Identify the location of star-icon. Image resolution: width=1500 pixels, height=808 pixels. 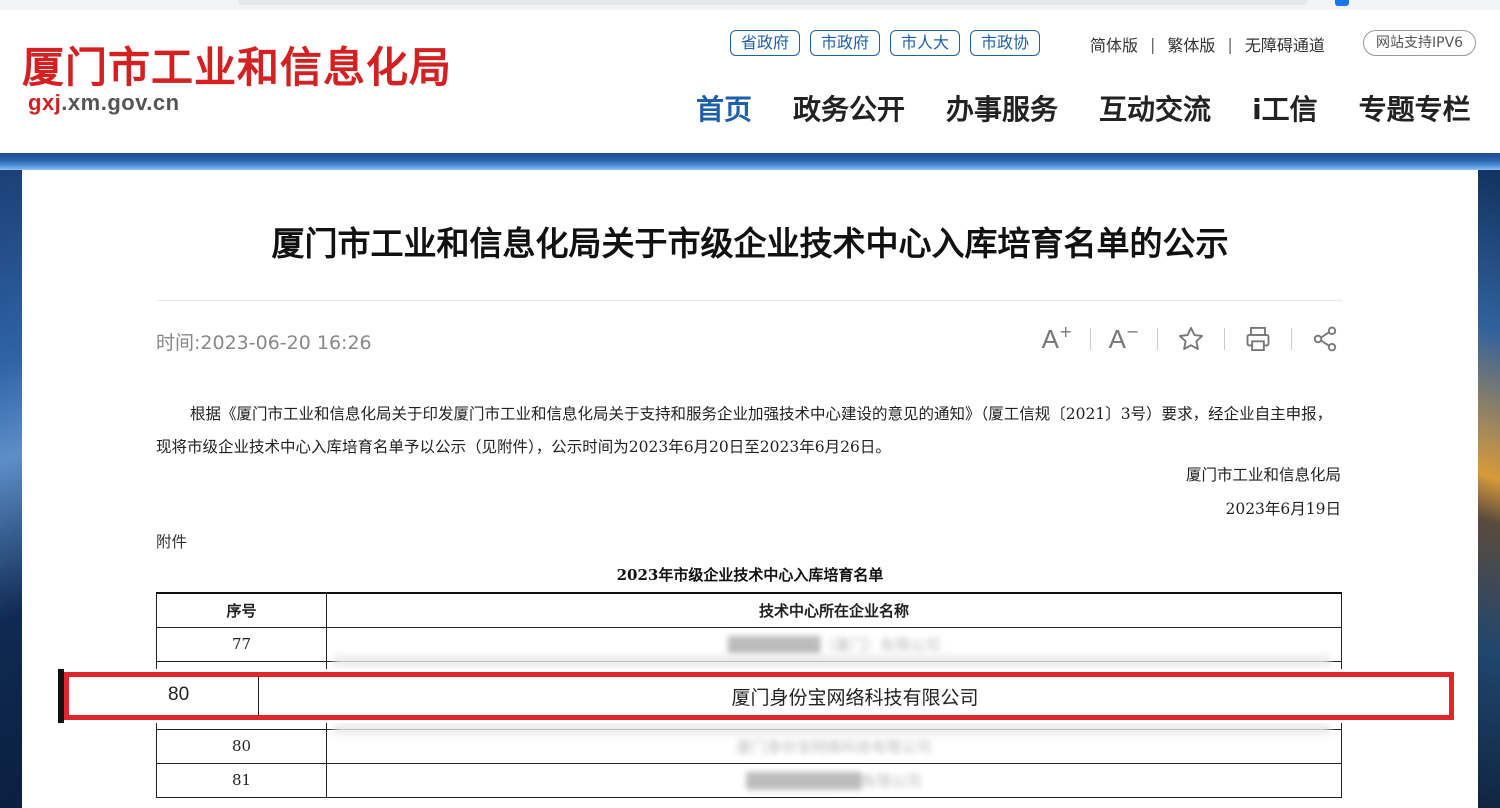
(1191, 338).